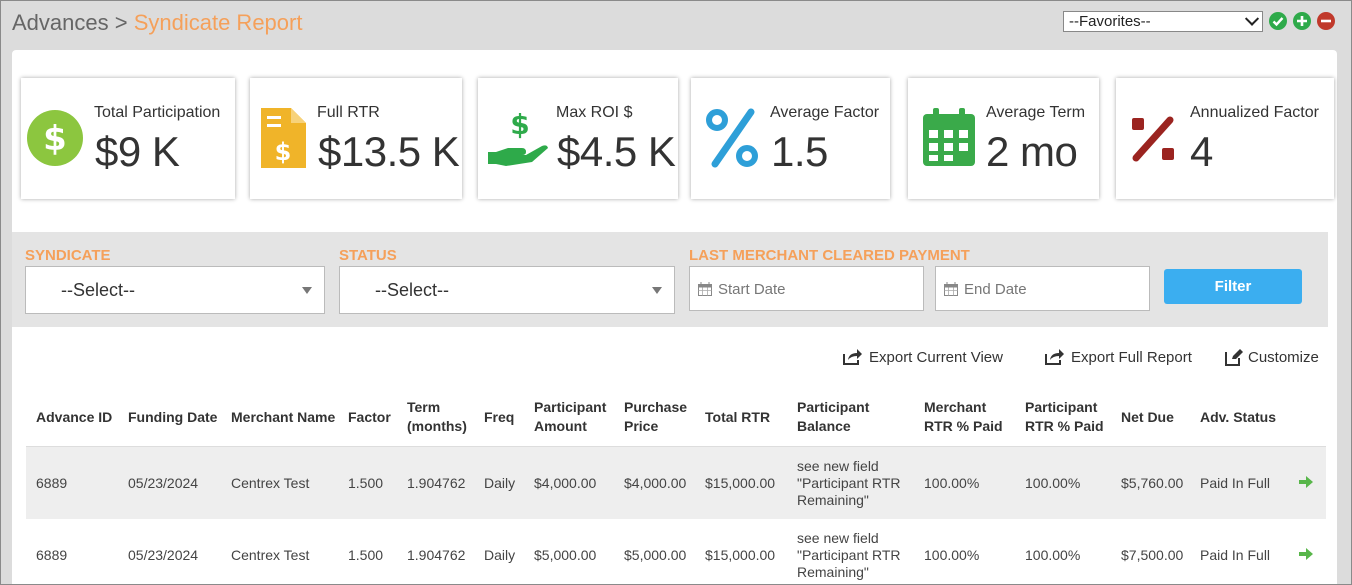 The width and height of the screenshot is (1352, 585). Describe the element at coordinates (157, 23) in the screenshot. I see `breadcrumb: Advances > Syndicate Report` at that location.